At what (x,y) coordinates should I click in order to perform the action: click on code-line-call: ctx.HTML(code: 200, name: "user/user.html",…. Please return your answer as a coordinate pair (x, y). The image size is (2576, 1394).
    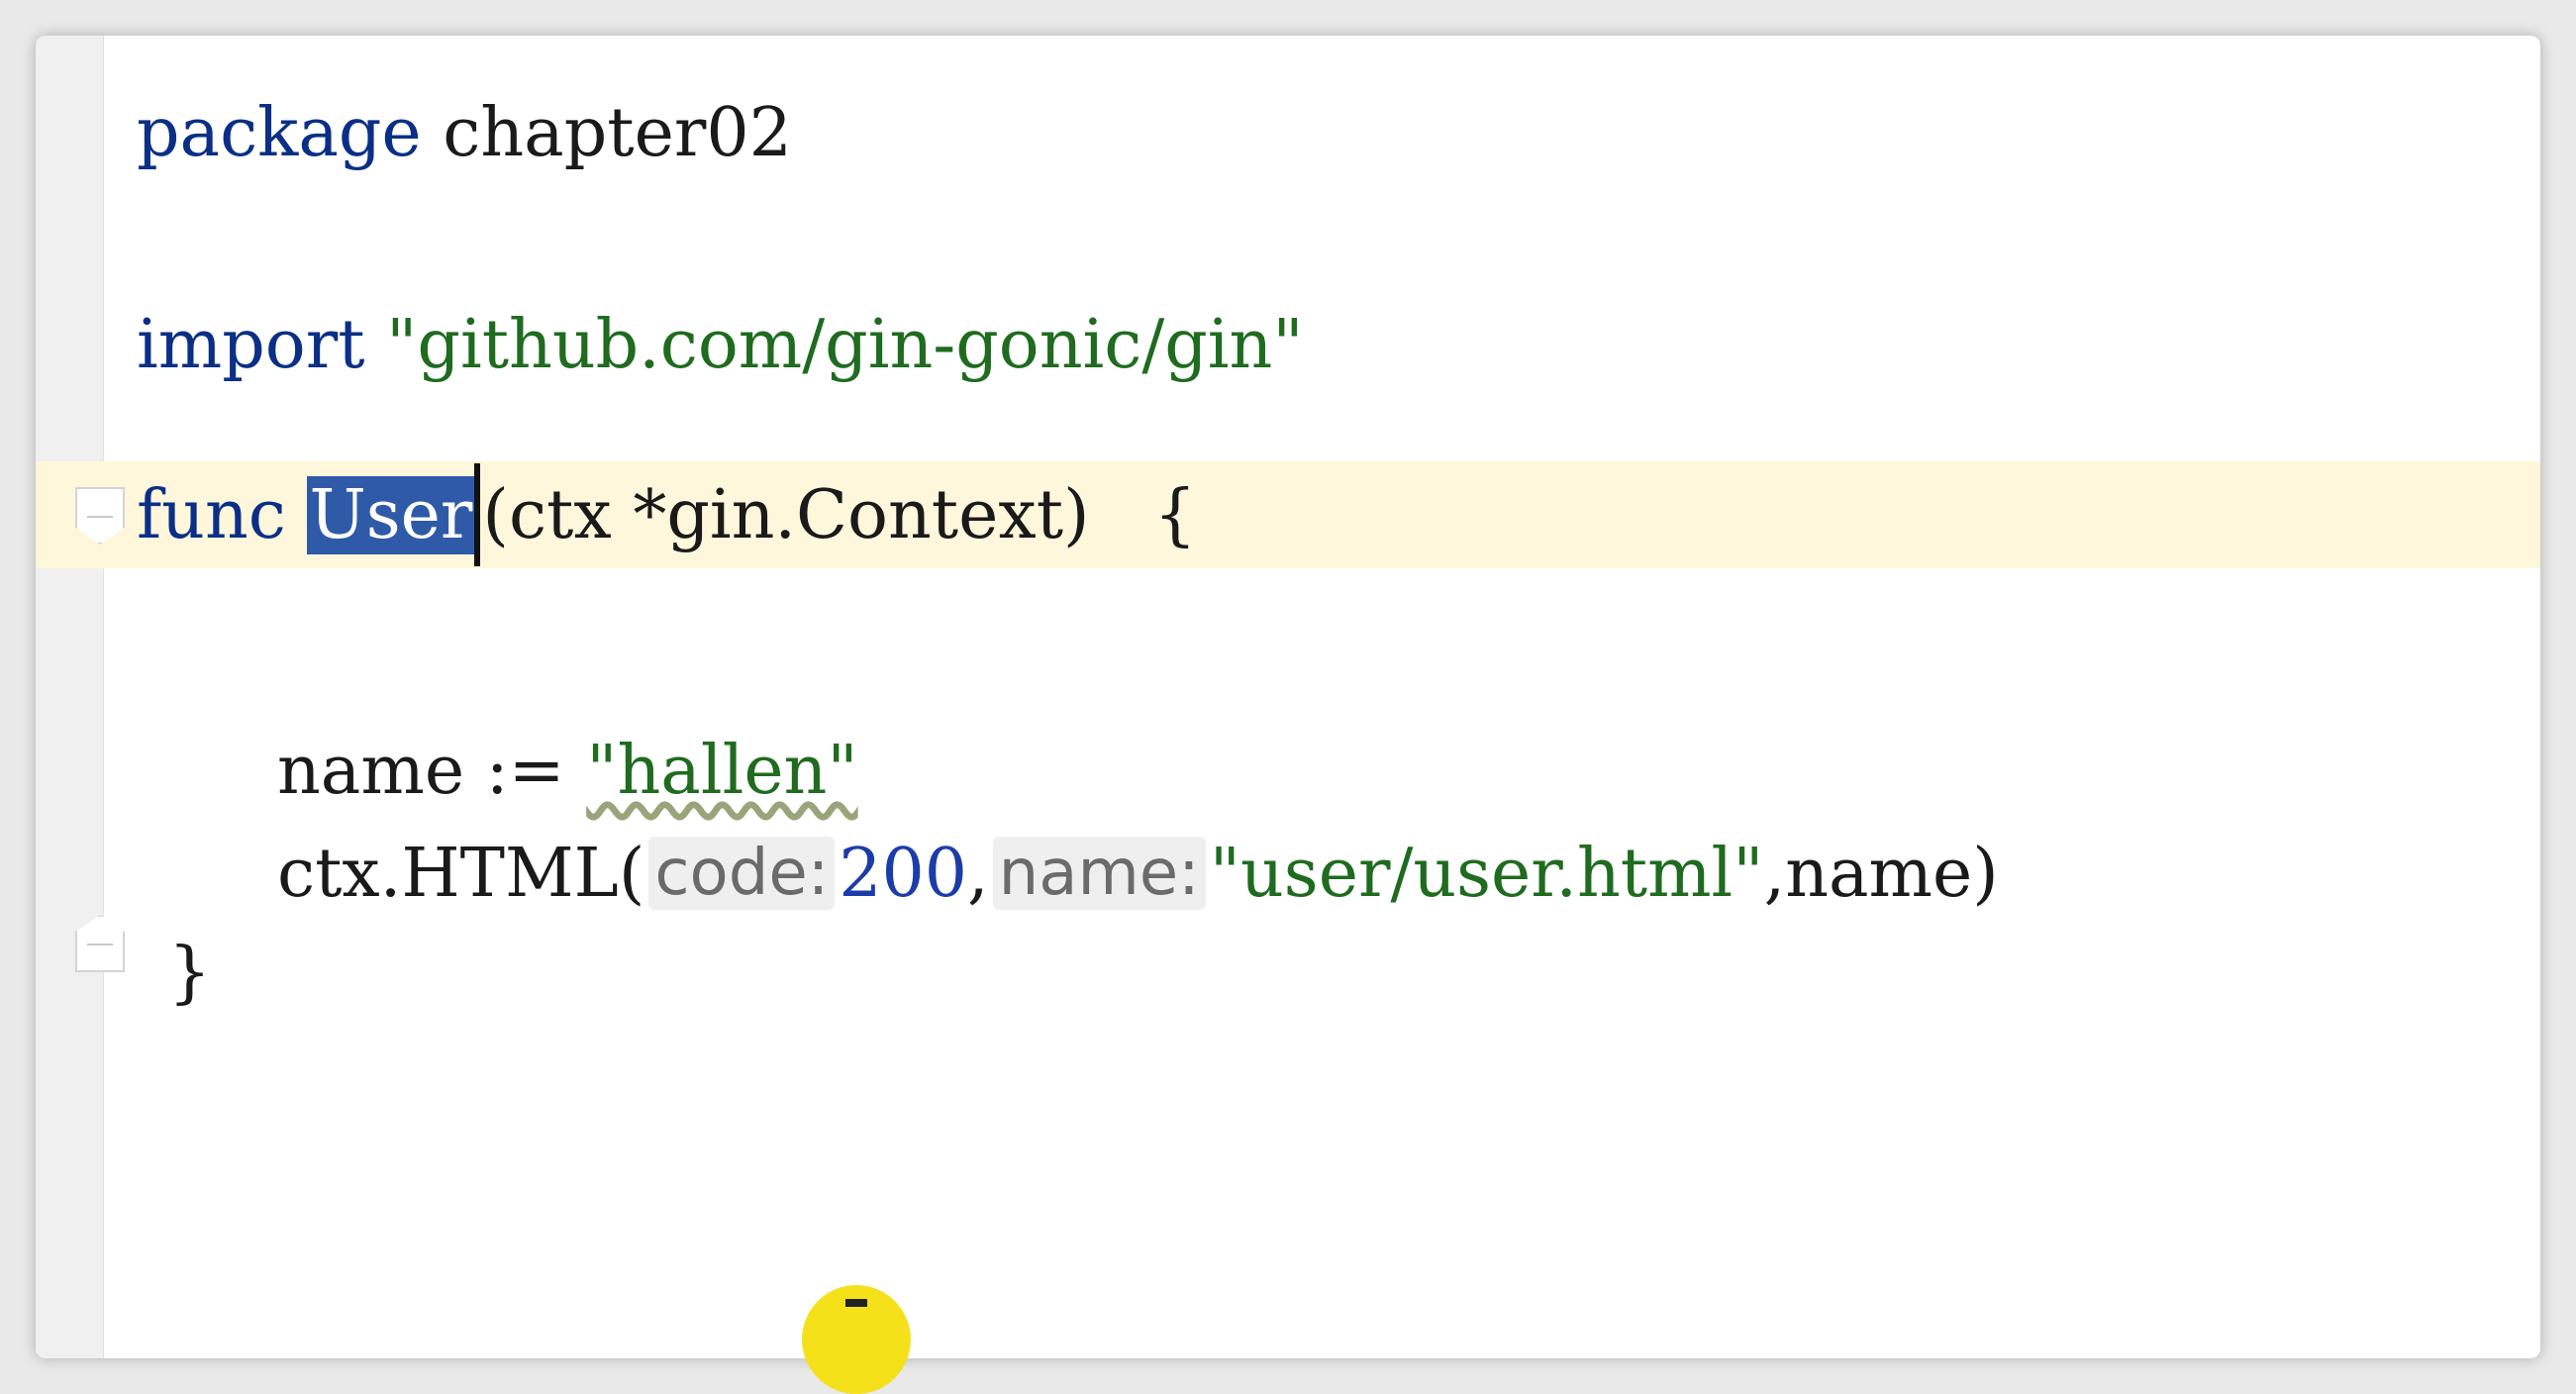
    Looking at the image, I should click on (1138, 873).